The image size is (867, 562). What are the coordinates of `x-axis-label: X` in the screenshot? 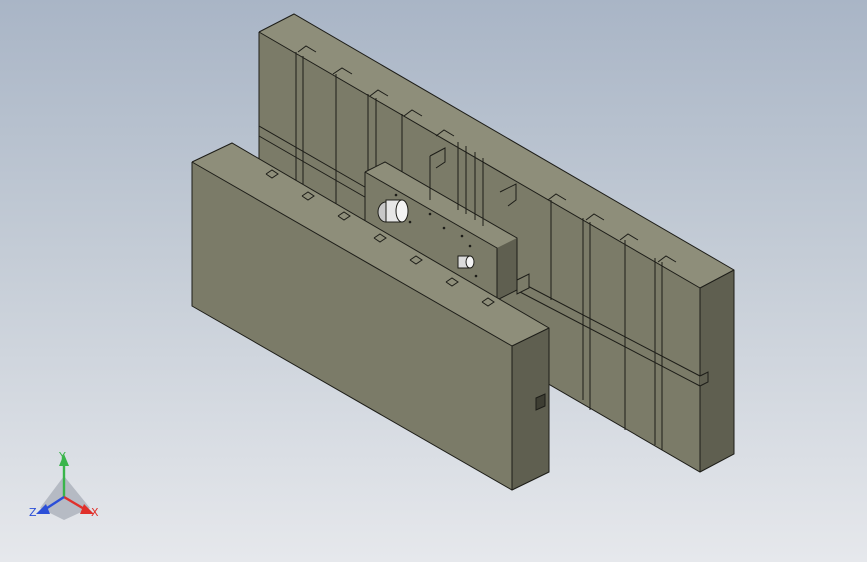 It's located at (95, 512).